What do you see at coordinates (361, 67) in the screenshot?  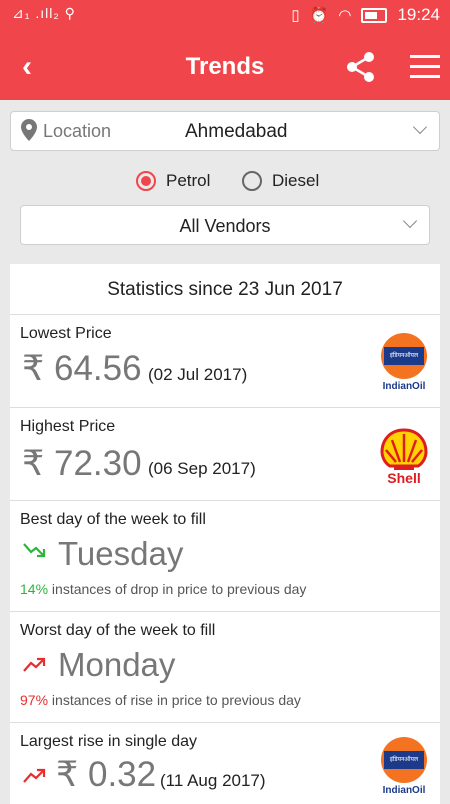 I see `share-icon` at bounding box center [361, 67].